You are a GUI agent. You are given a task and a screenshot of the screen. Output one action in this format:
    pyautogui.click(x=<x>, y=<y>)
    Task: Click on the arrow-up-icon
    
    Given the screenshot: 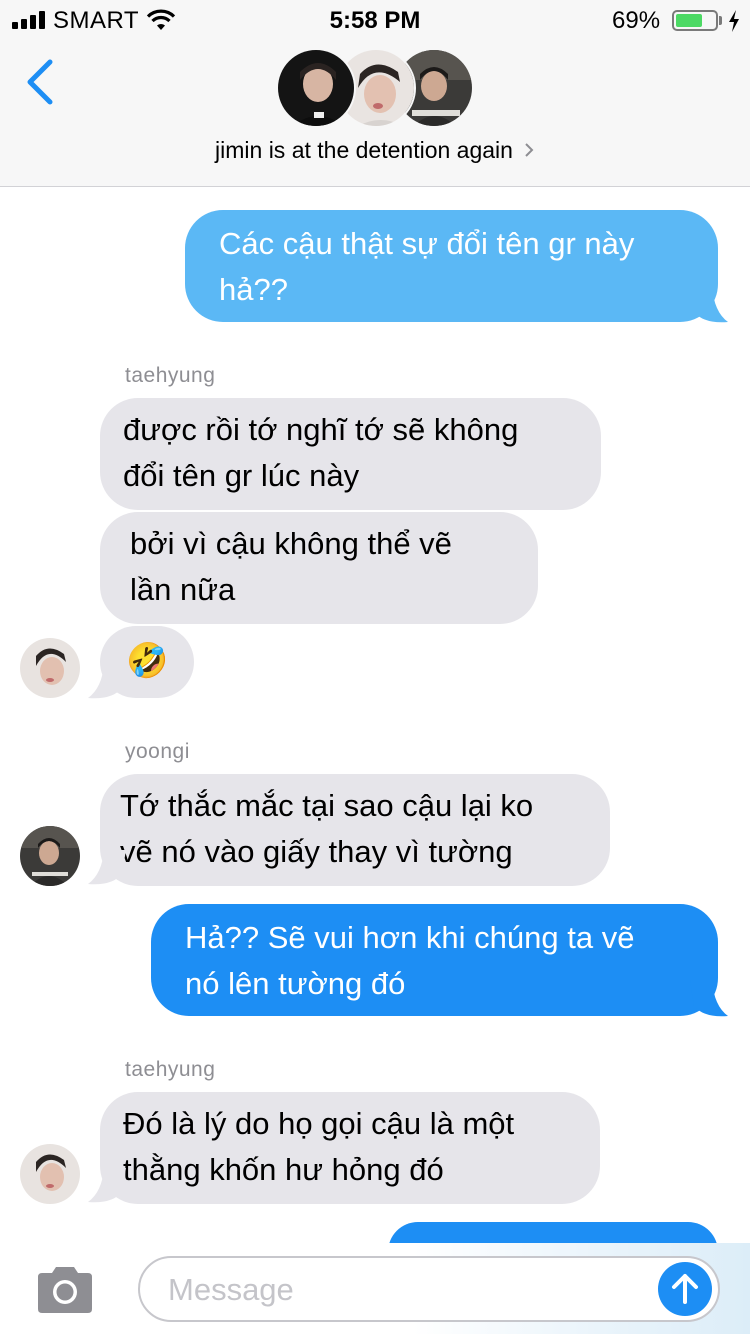 What is the action you would take?
    pyautogui.click(x=685, y=1289)
    